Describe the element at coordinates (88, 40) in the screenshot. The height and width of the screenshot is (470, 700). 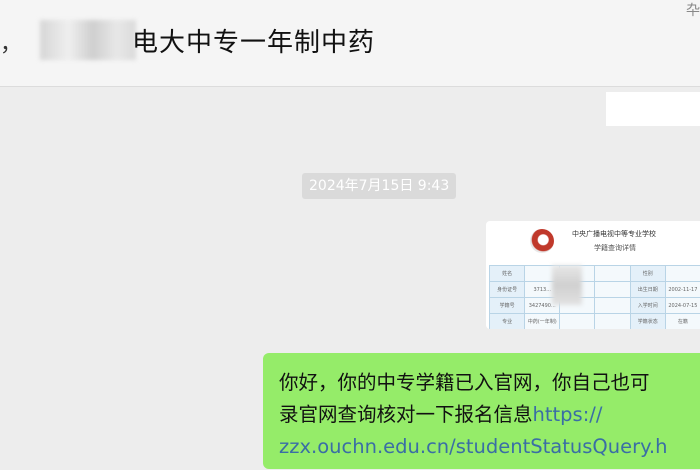
I see `redacted-name-blur` at that location.